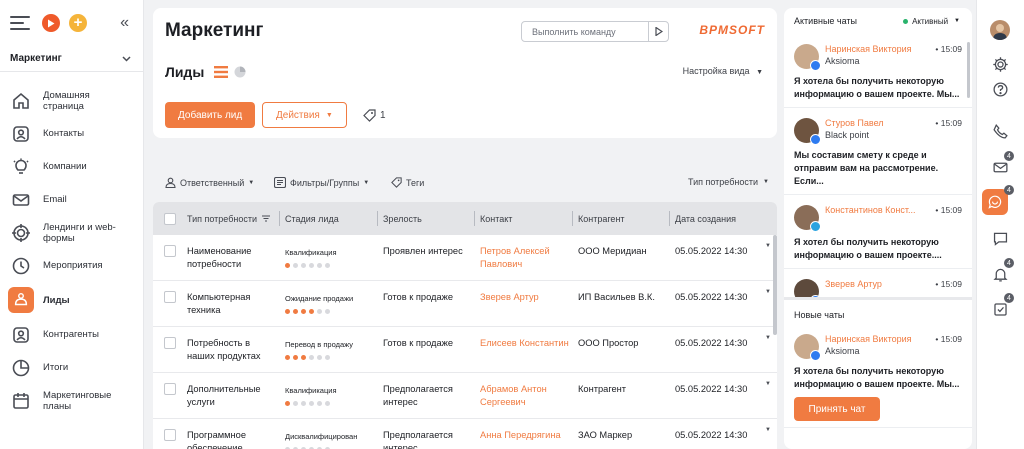 The image size is (1024, 449). What do you see at coordinates (71, 199) in the screenshot?
I see `sidebar-item-email: Email` at bounding box center [71, 199].